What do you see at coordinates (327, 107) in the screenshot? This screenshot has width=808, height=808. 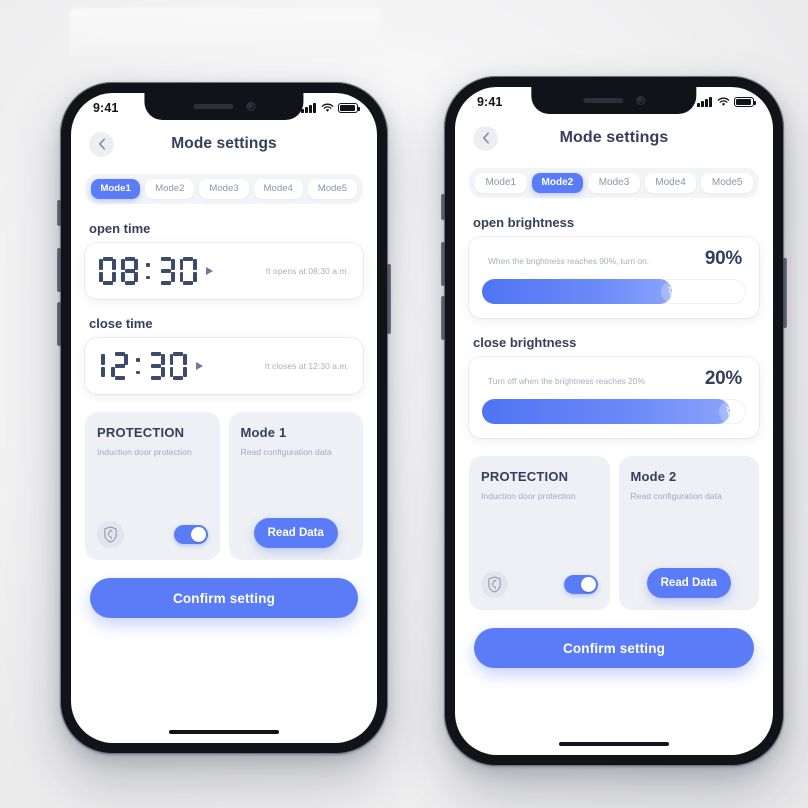 I see `wifi-icon` at bounding box center [327, 107].